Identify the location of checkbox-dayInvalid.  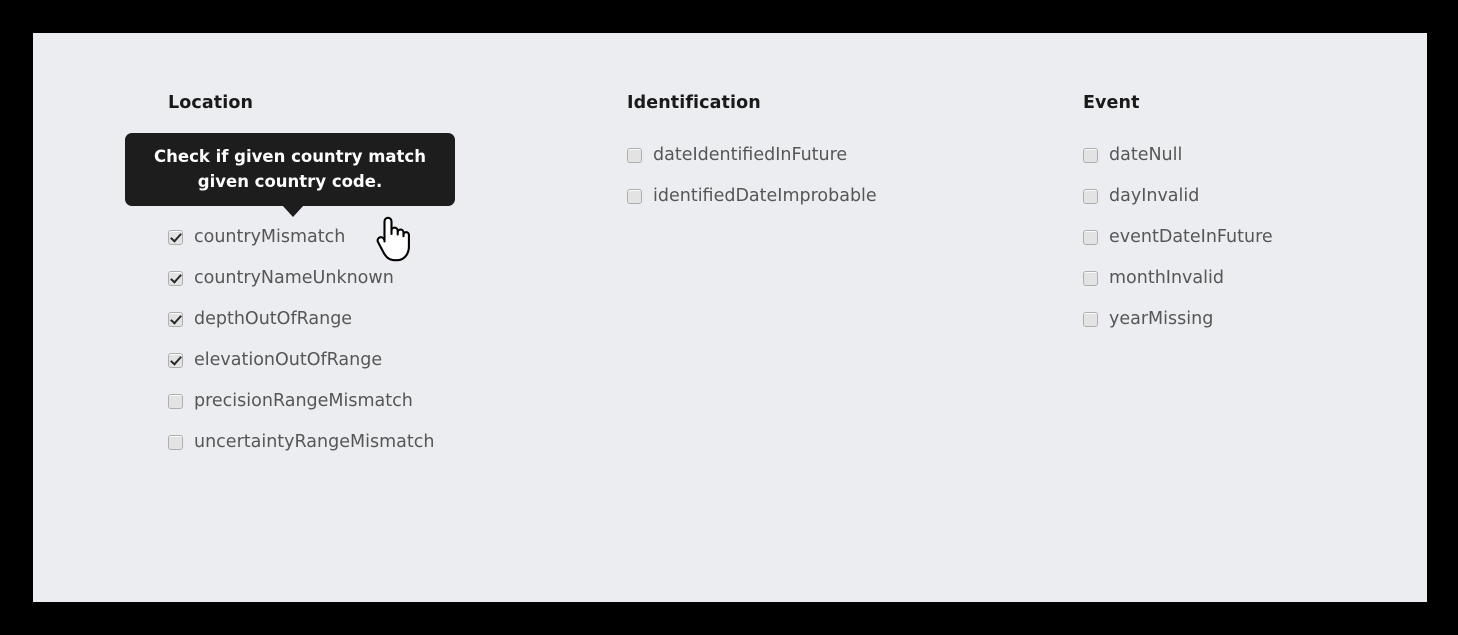
(1090, 196).